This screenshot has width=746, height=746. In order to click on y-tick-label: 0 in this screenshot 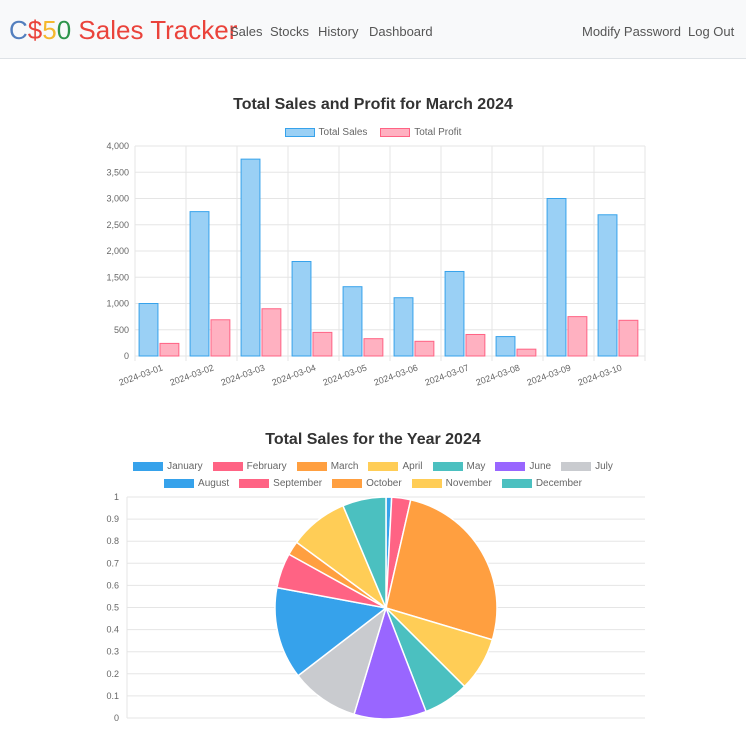, I will do `click(116, 718)`.